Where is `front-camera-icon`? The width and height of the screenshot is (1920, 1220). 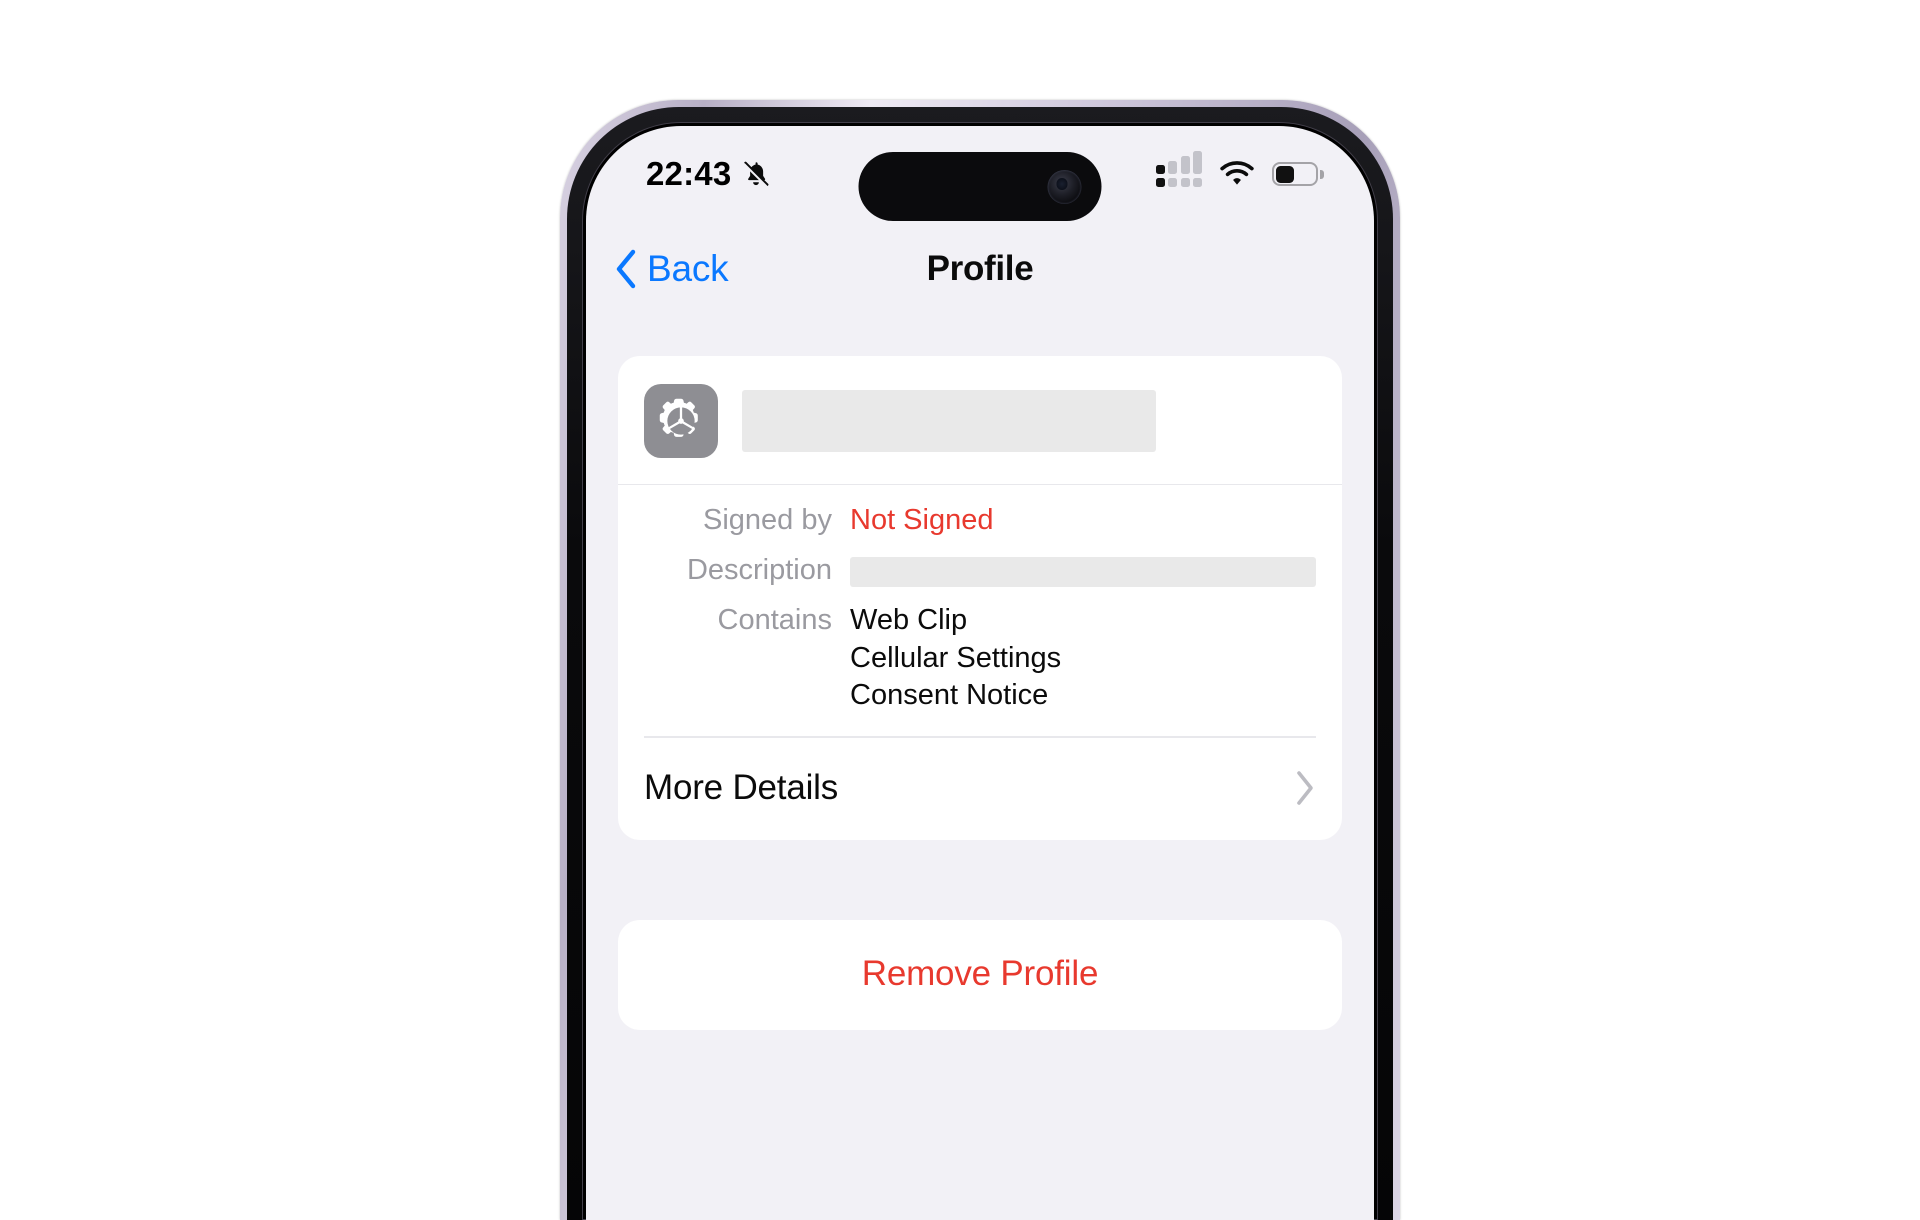
front-camera-icon is located at coordinates (1064, 186).